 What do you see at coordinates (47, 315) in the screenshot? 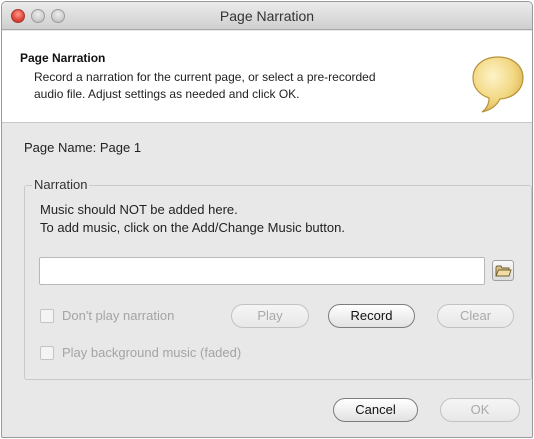
I see `dont-play-narration-checkbox` at bounding box center [47, 315].